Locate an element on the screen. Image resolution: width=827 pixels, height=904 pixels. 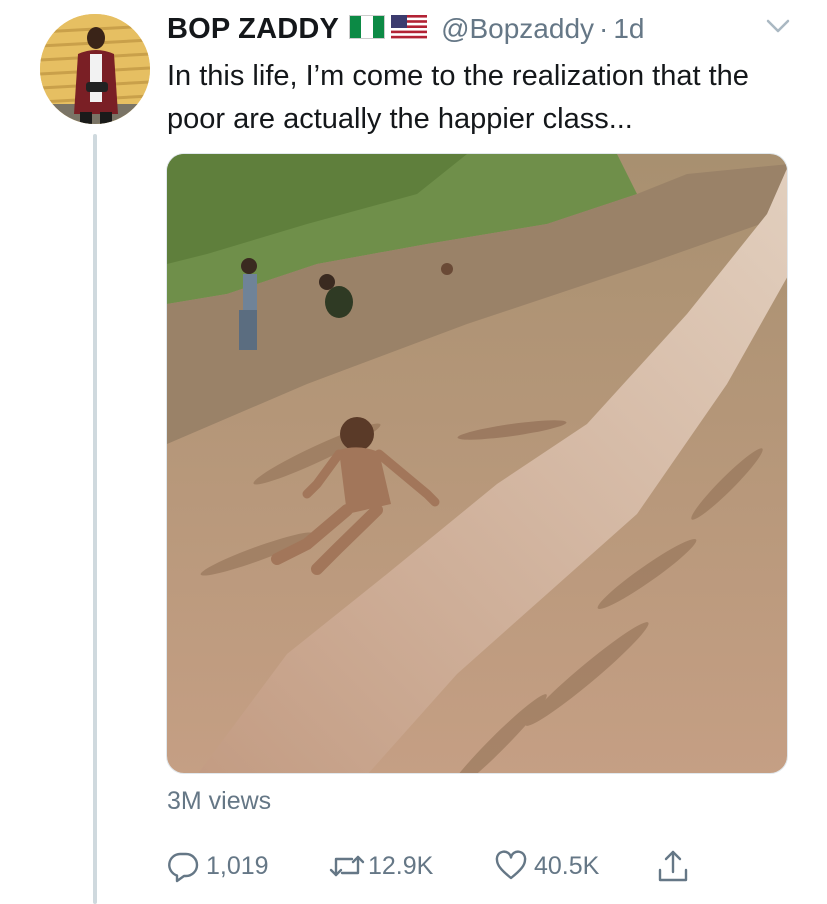
author-name: BOP ZADDY is located at coordinates (253, 29).